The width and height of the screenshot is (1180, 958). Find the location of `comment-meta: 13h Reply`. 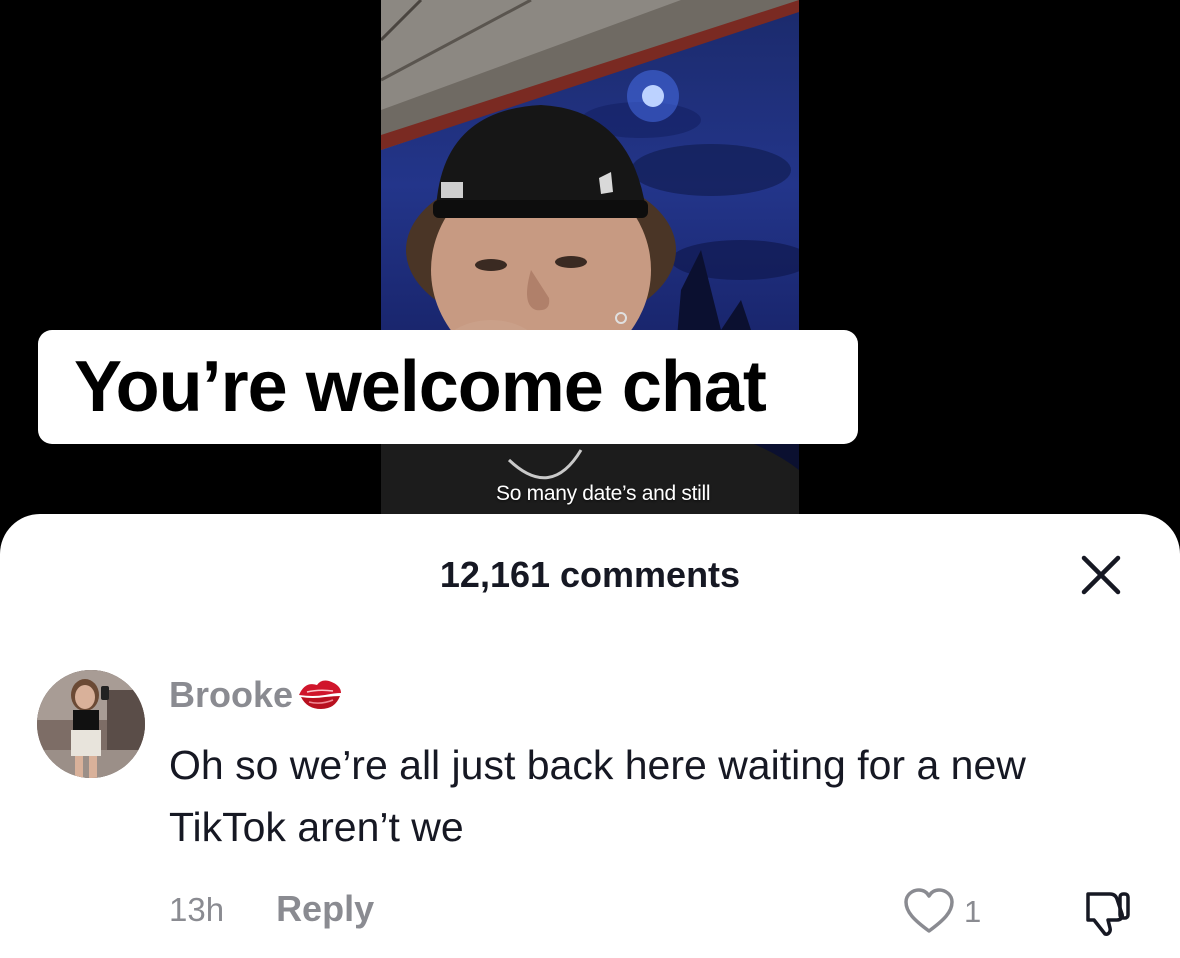

comment-meta: 13h Reply is located at coordinates (271, 909).